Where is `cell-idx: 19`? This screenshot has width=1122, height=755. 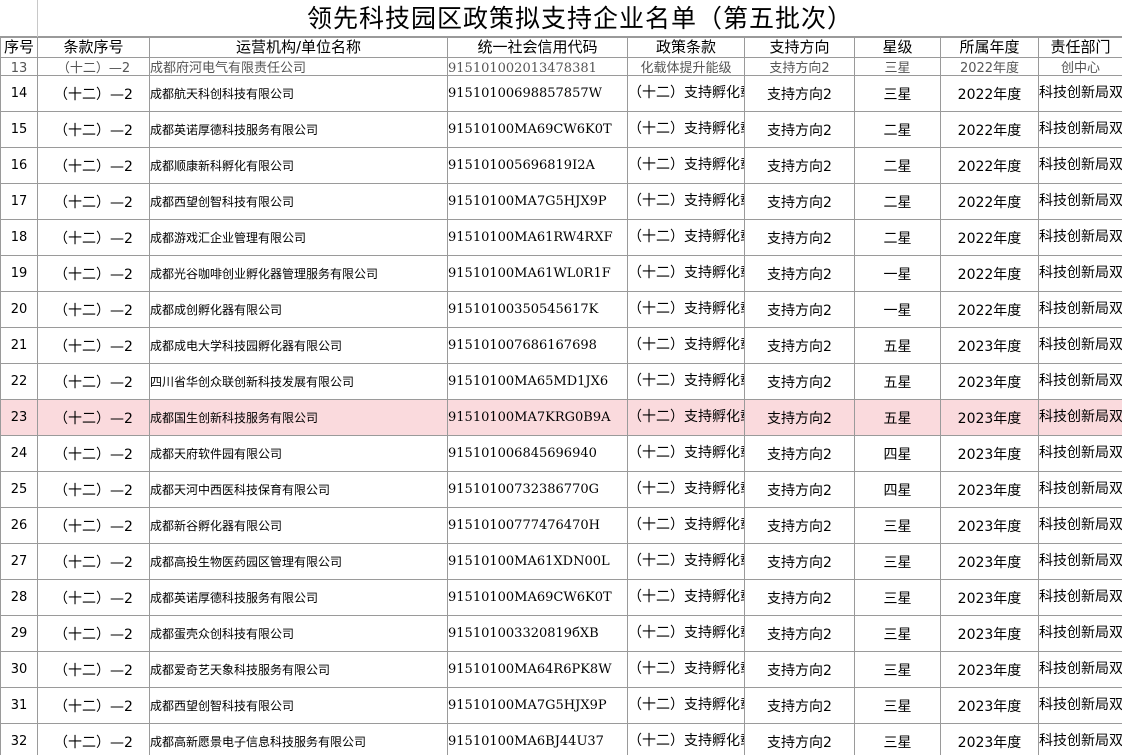
cell-idx: 19 is located at coordinates (19, 273).